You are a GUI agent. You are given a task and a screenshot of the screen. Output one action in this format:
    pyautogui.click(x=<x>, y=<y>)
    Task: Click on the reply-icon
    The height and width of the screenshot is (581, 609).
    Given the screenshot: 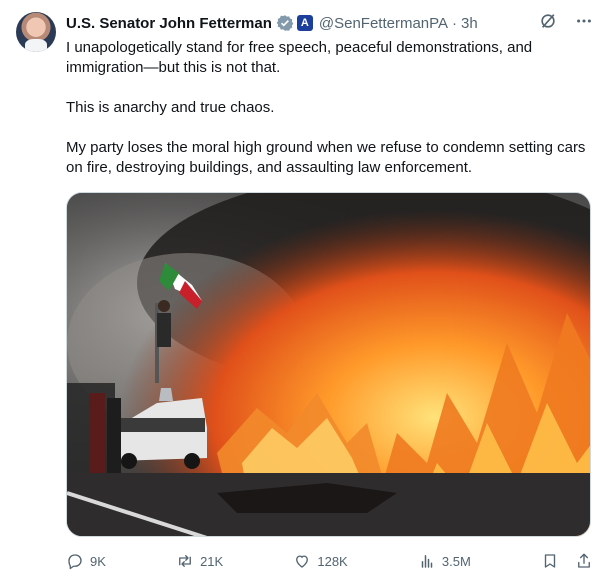 What is the action you would take?
    pyautogui.click(x=75, y=562)
    